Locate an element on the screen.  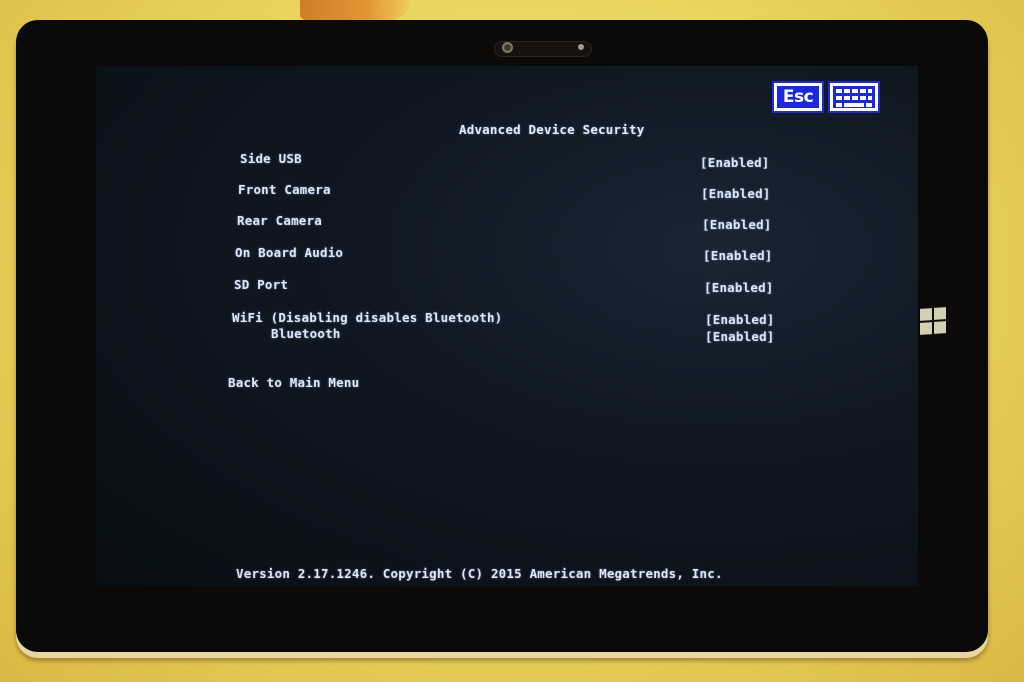
on-screen-keyboard-button is located at coordinates (854, 97).